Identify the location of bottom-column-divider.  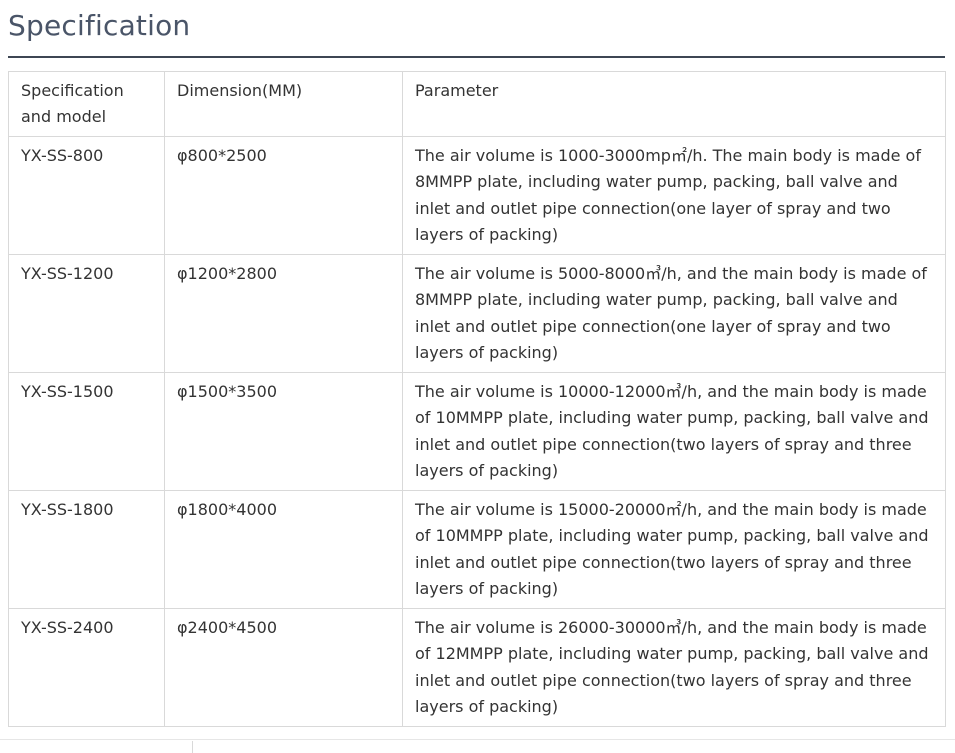
(192, 747).